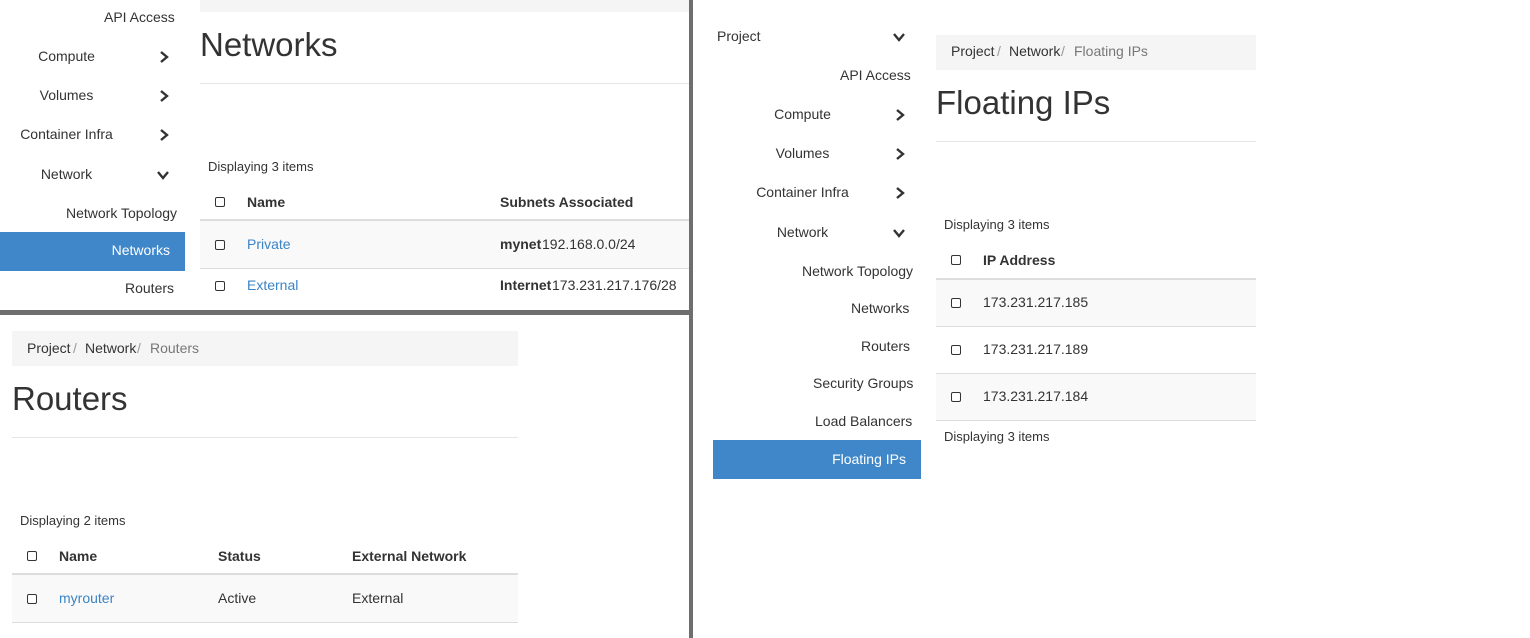 This screenshot has width=1530, height=638. I want to click on subnet-name: Internet, so click(526, 285).